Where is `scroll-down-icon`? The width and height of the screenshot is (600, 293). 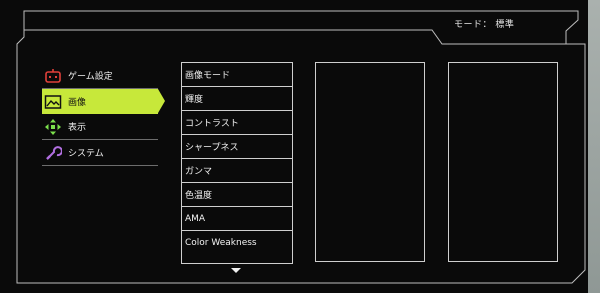
scroll-down-icon is located at coordinates (236, 270).